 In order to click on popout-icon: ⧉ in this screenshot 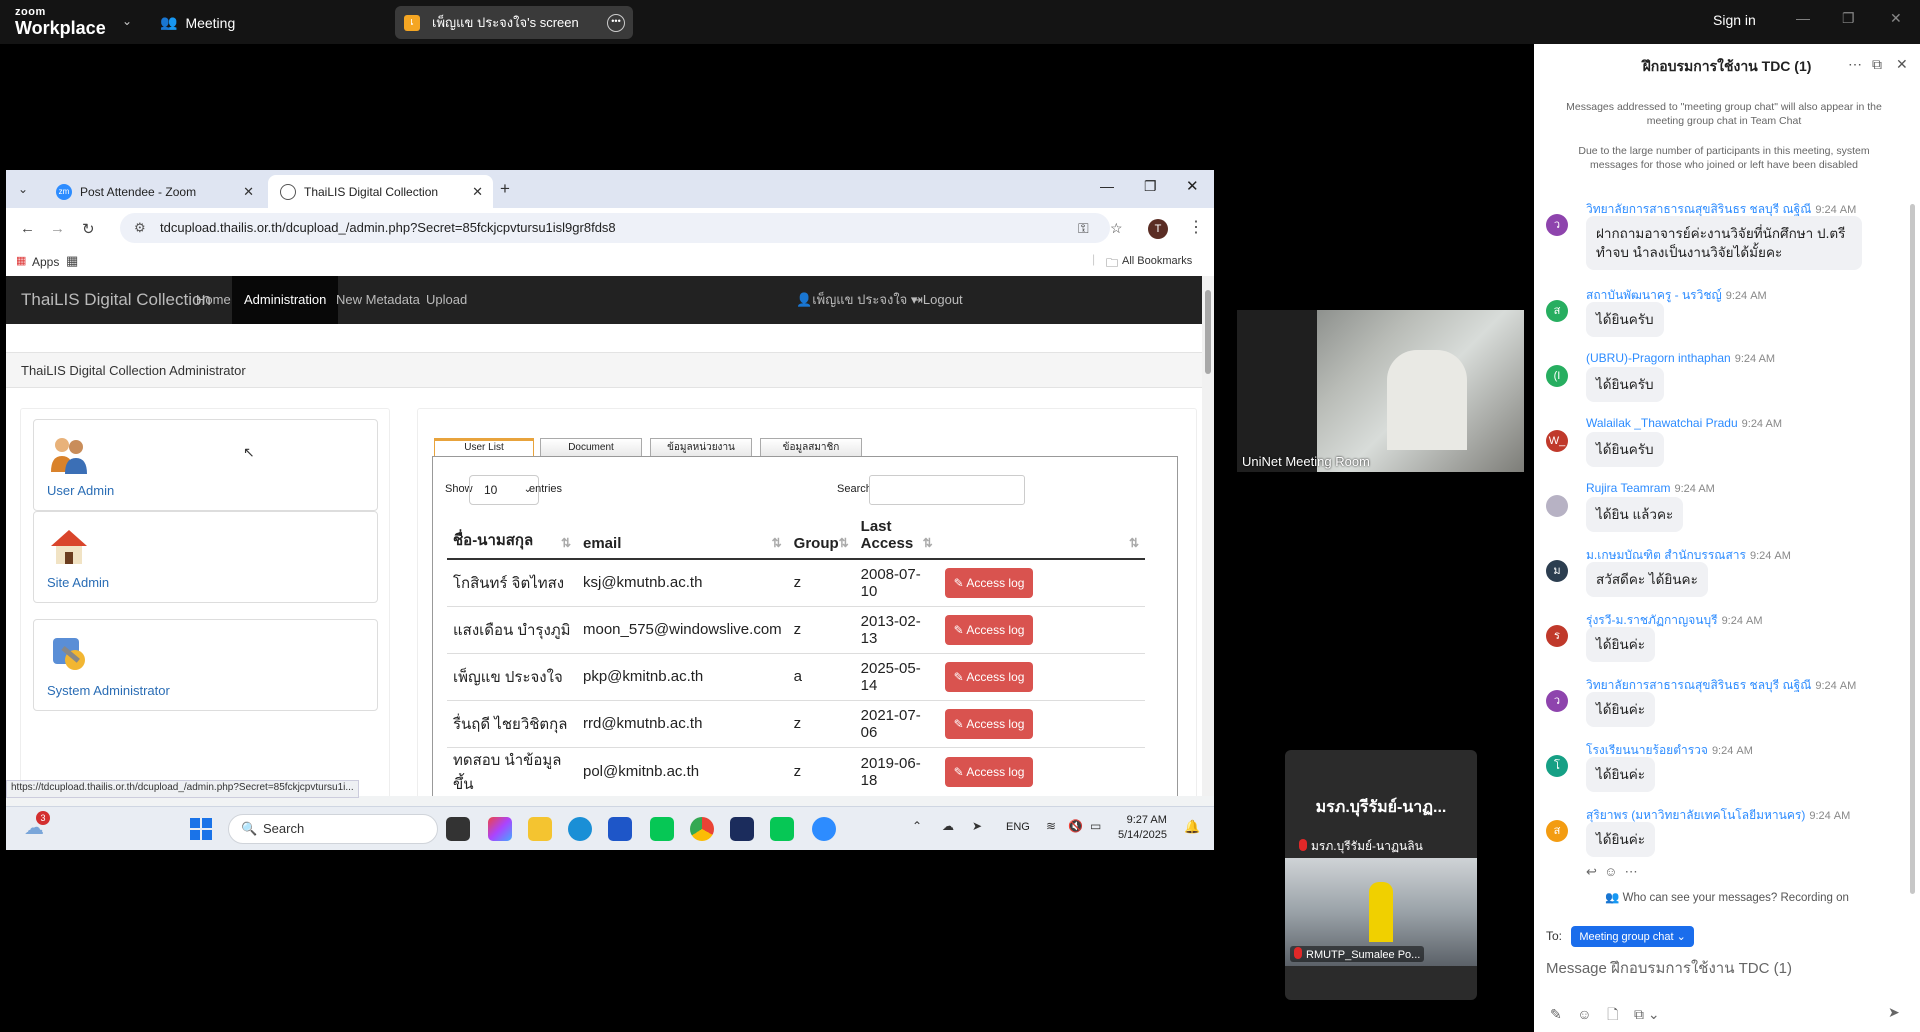, I will do `click(1877, 64)`.